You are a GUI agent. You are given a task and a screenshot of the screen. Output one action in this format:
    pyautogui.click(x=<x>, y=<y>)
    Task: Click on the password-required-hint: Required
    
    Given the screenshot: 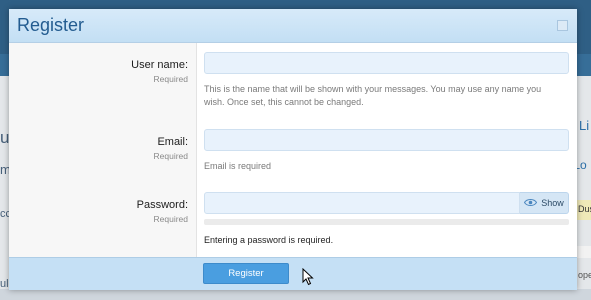 What is the action you would take?
    pyautogui.click(x=171, y=219)
    